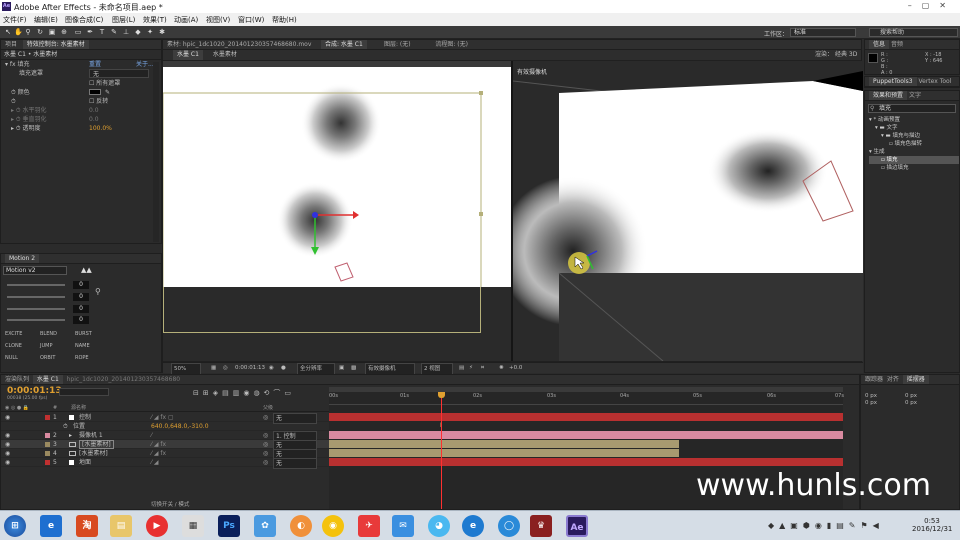 This screenshot has width=960, height=540. Describe the element at coordinates (239, 44) in the screenshot. I see `tab-footage: 素材: hpic_1dc1020_201401230357468680.mov` at that location.